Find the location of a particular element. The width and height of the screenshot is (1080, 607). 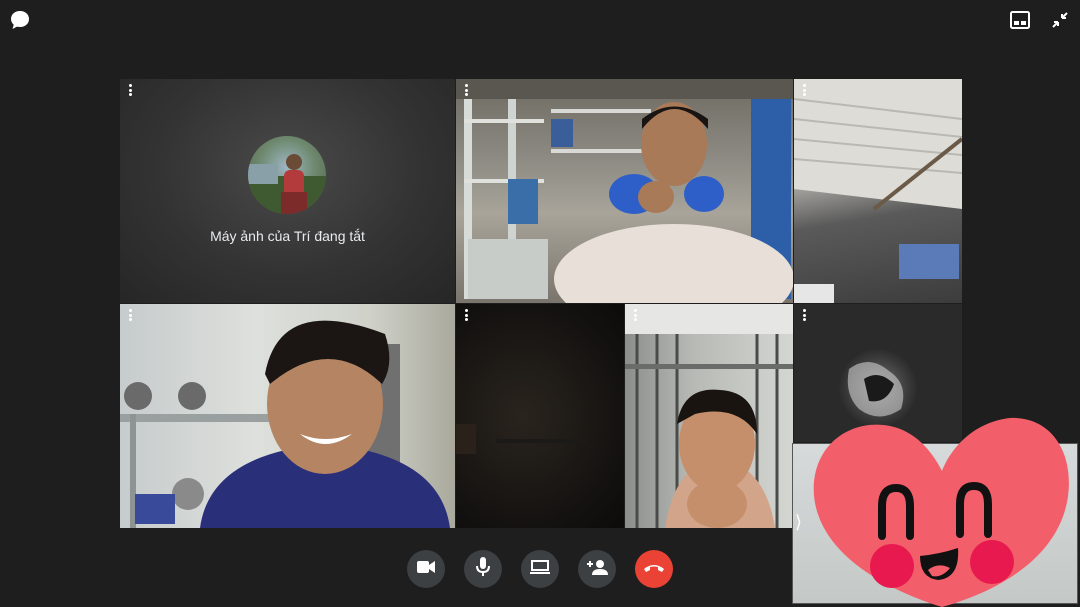

videocam-button is located at coordinates (426, 569).